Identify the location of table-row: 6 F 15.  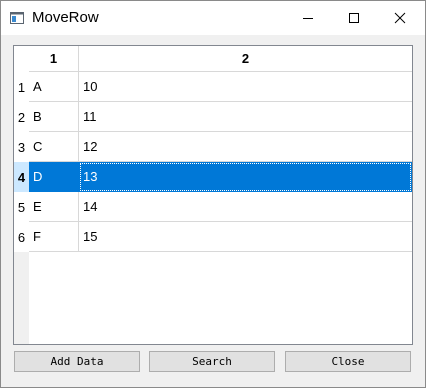
(213, 237).